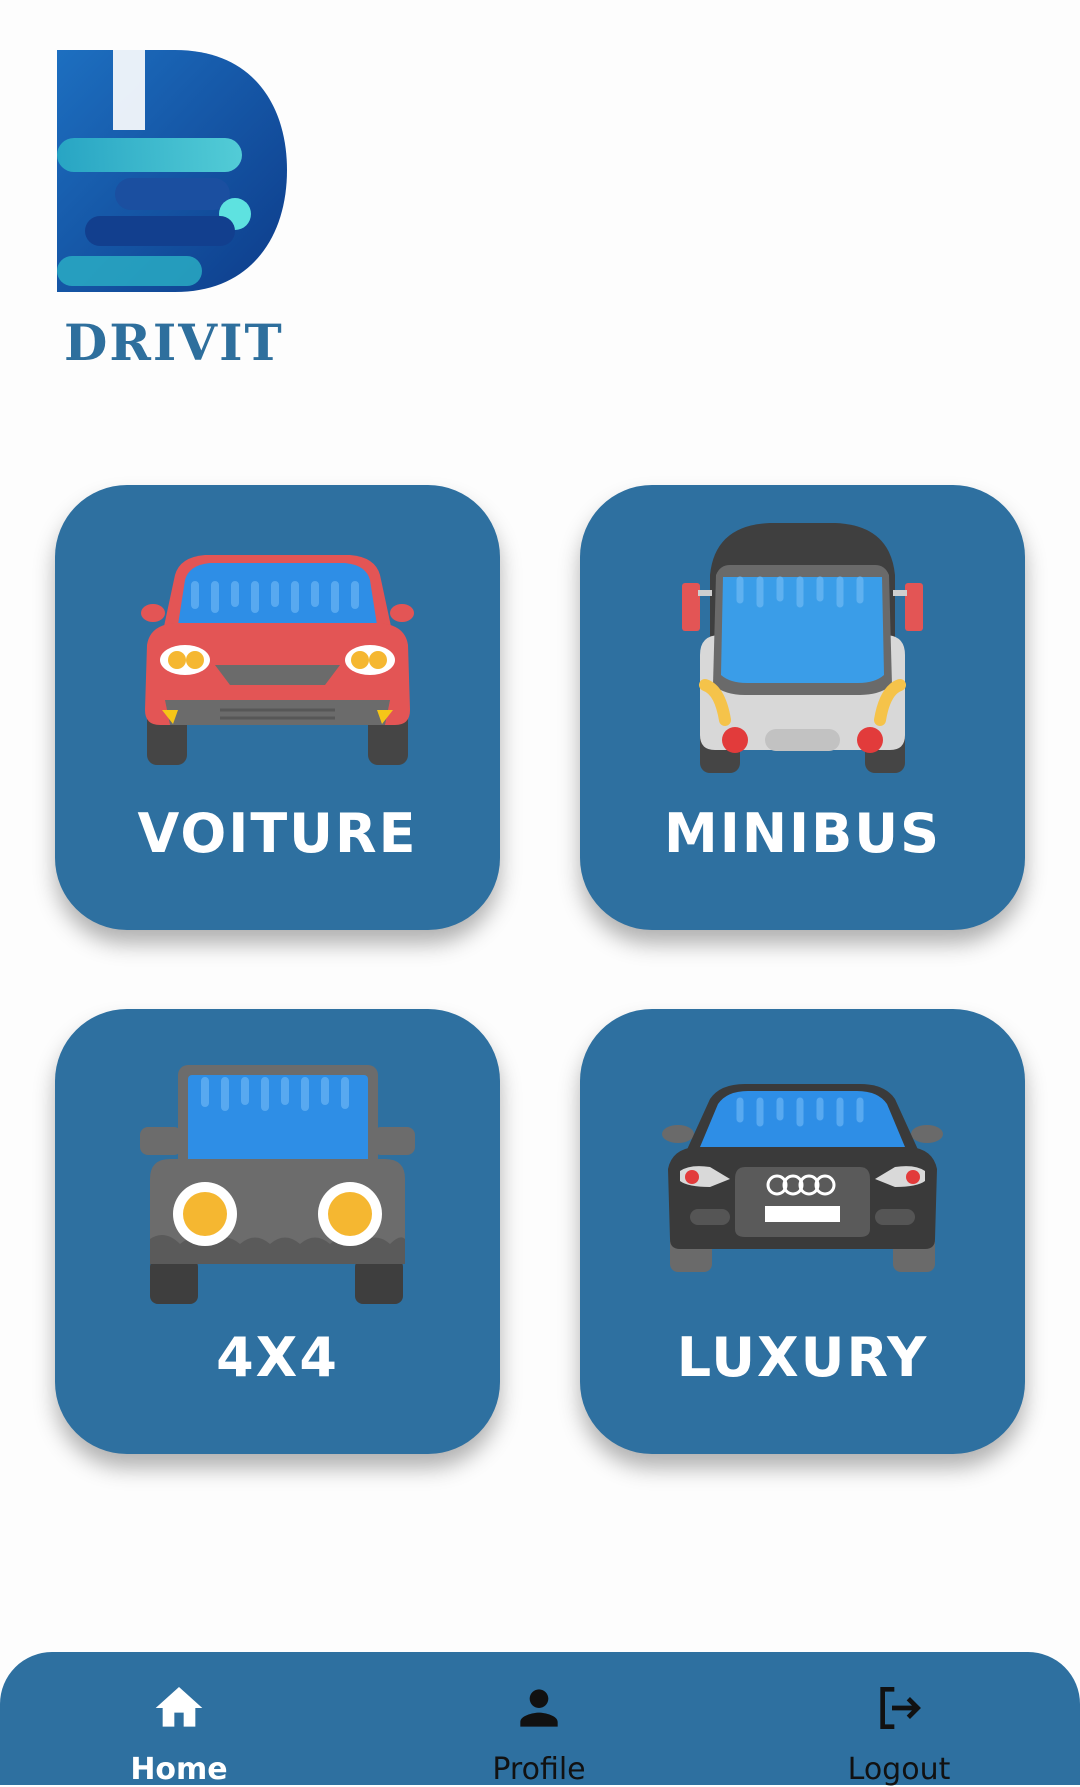 The image size is (1080, 1787). What do you see at coordinates (277, 833) in the screenshot?
I see `category-label: VOITURE` at bounding box center [277, 833].